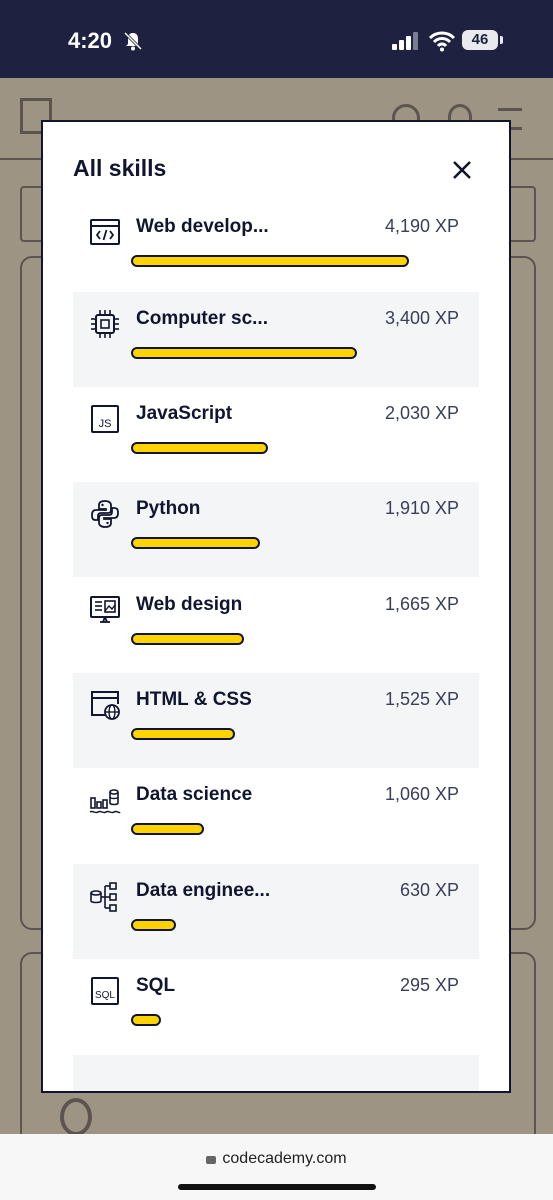 The width and height of the screenshot is (553, 1200). I want to click on url-text: codecademy.com, so click(284, 1158).